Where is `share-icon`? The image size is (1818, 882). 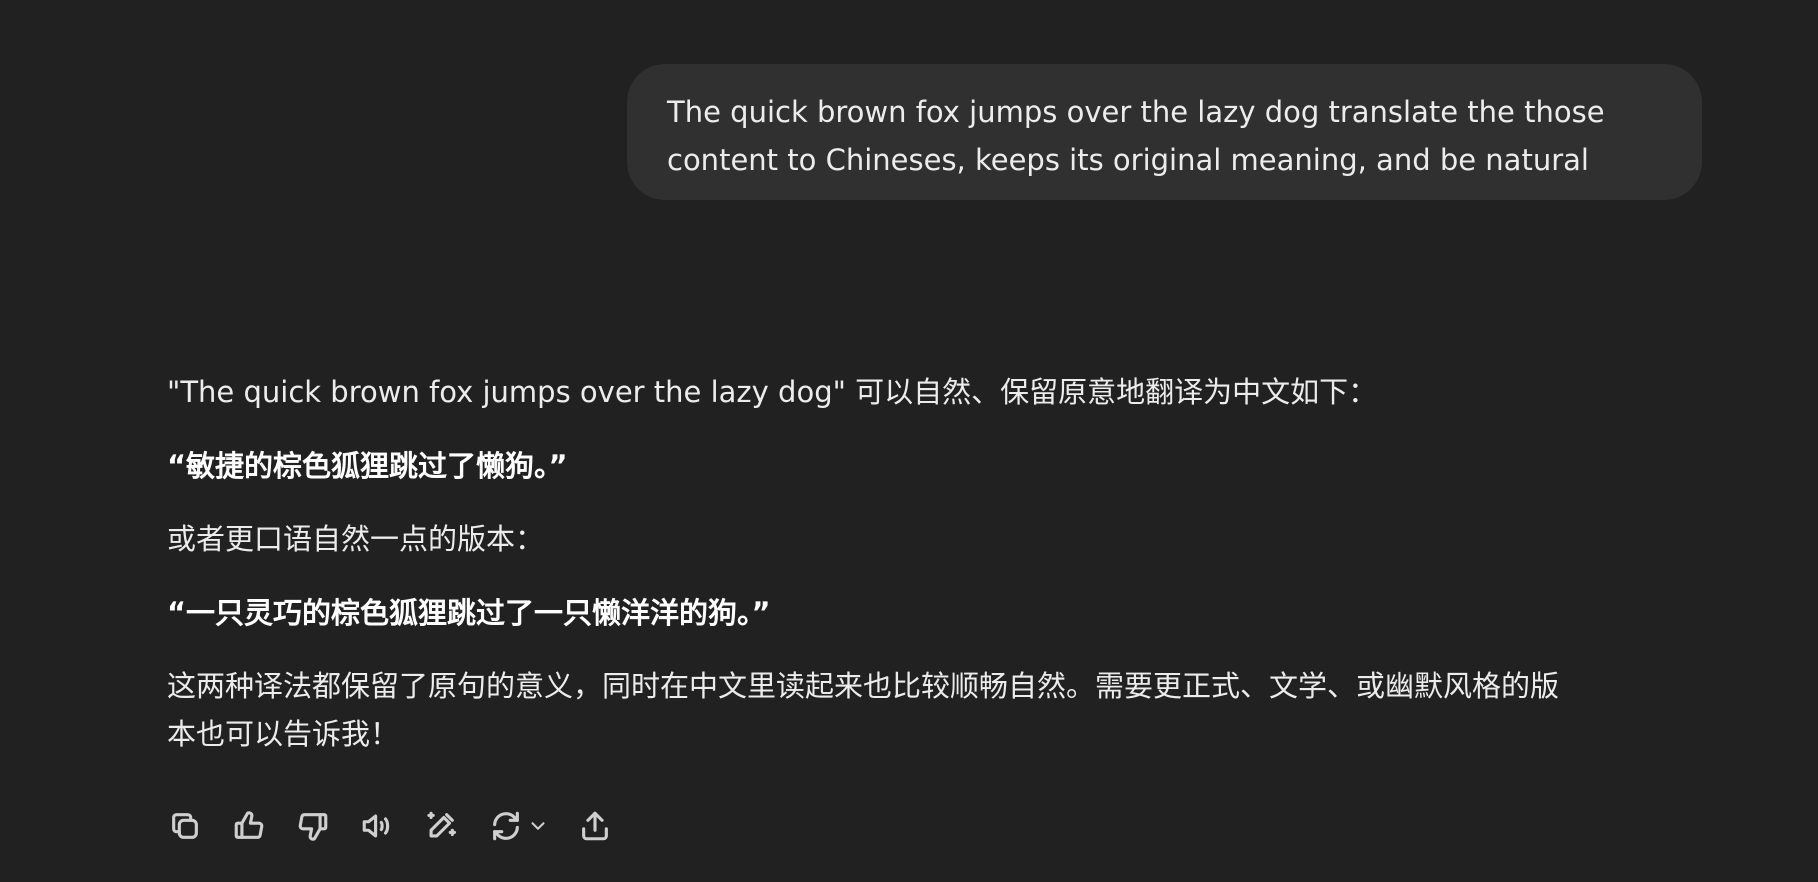
share-icon is located at coordinates (595, 826).